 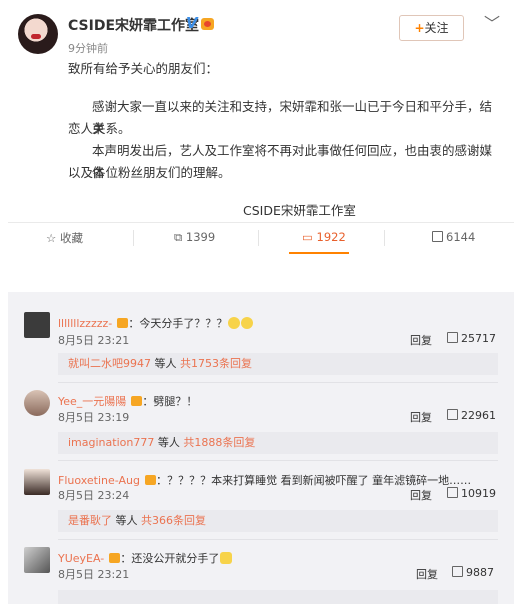 What do you see at coordinates (478, 493) in the screenshot?
I see `comment-like-count: 10919` at bounding box center [478, 493].